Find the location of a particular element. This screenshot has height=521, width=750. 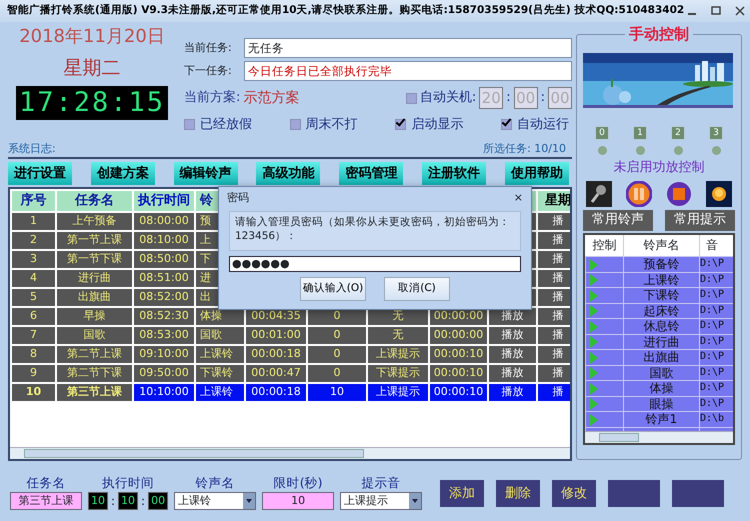

table-cell: 预备铃 is located at coordinates (662, 264).